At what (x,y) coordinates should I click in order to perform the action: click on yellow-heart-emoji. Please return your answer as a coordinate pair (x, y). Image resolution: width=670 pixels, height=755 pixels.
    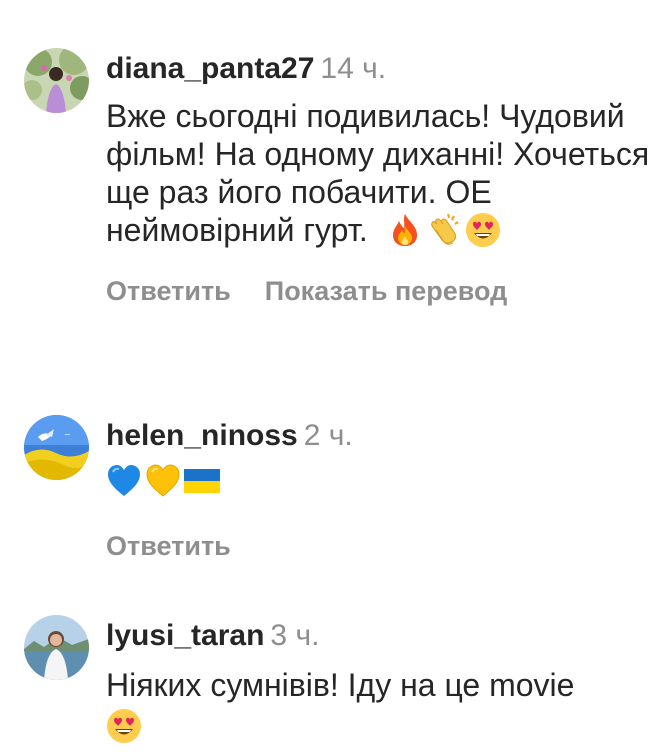
    Looking at the image, I should click on (163, 485).